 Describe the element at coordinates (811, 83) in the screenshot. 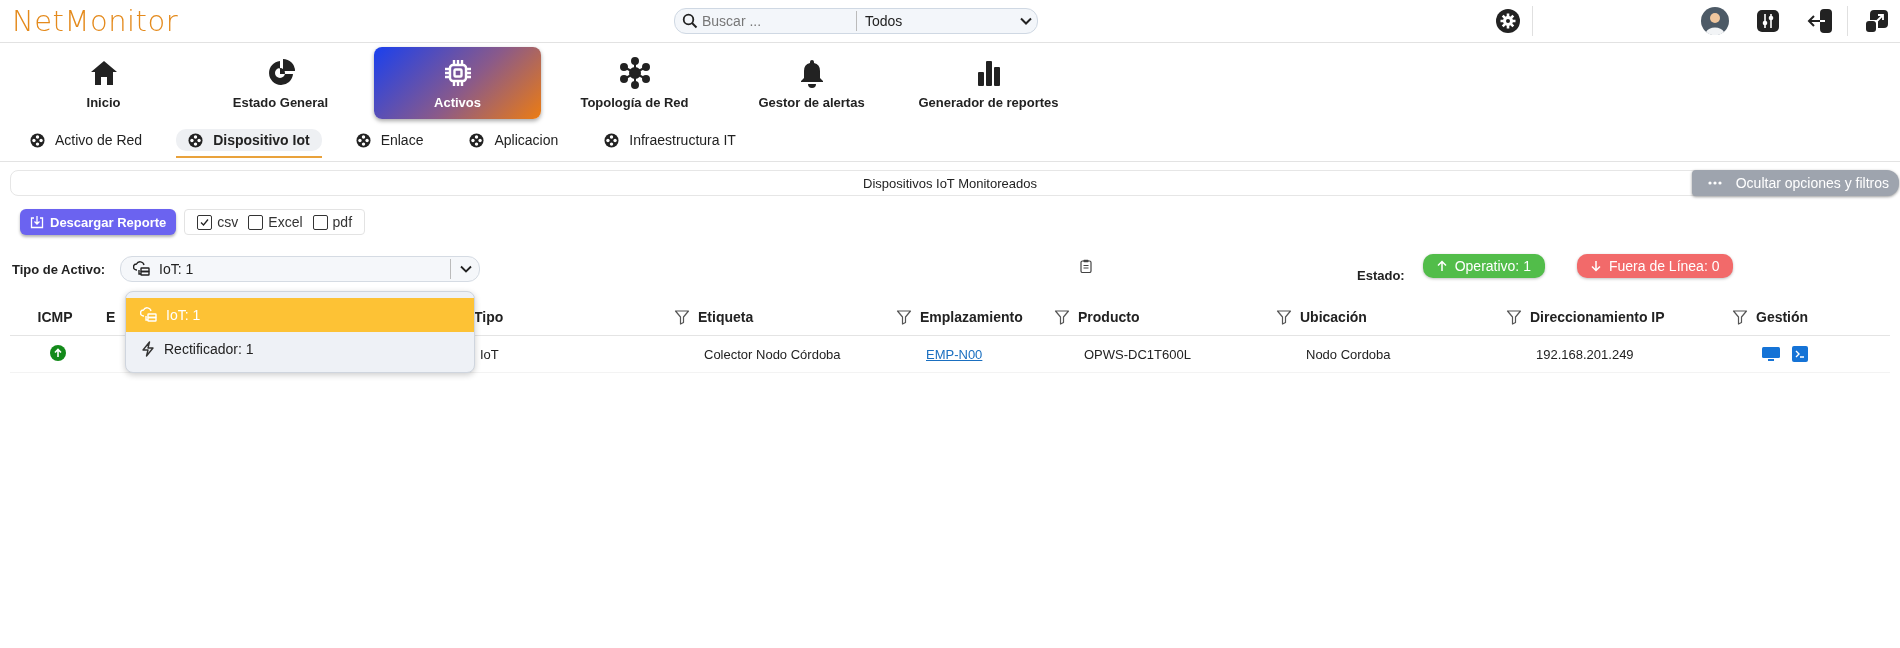

I see `nav-tab: Gestor de alertas` at that location.